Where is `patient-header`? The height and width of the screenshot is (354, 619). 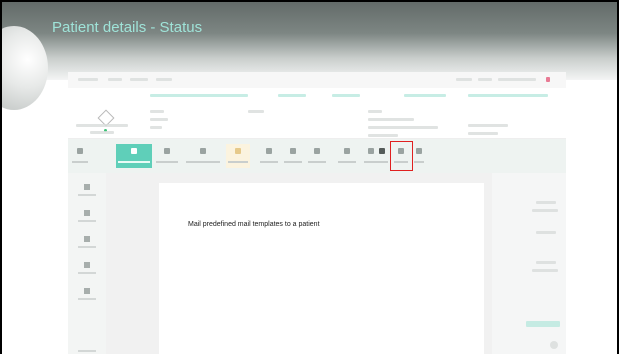 patient-header is located at coordinates (317, 113).